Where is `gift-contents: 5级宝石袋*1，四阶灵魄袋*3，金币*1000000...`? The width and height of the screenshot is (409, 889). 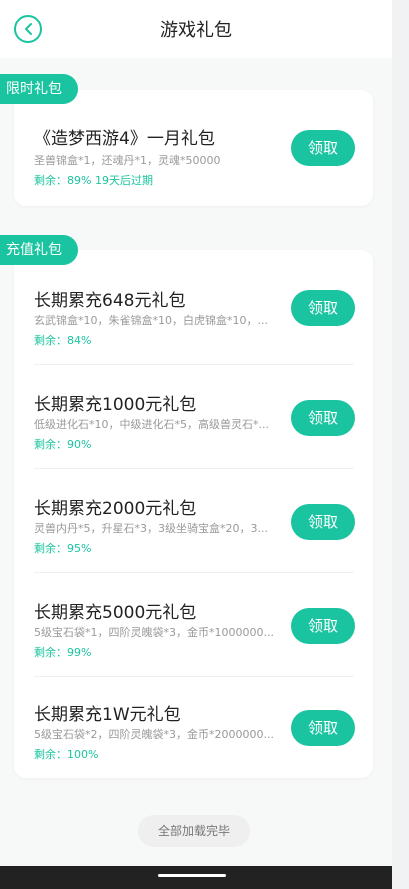
gift-contents: 5级宝石袋*1，四阶灵魄袋*3，金币*1000000... is located at coordinates (154, 632).